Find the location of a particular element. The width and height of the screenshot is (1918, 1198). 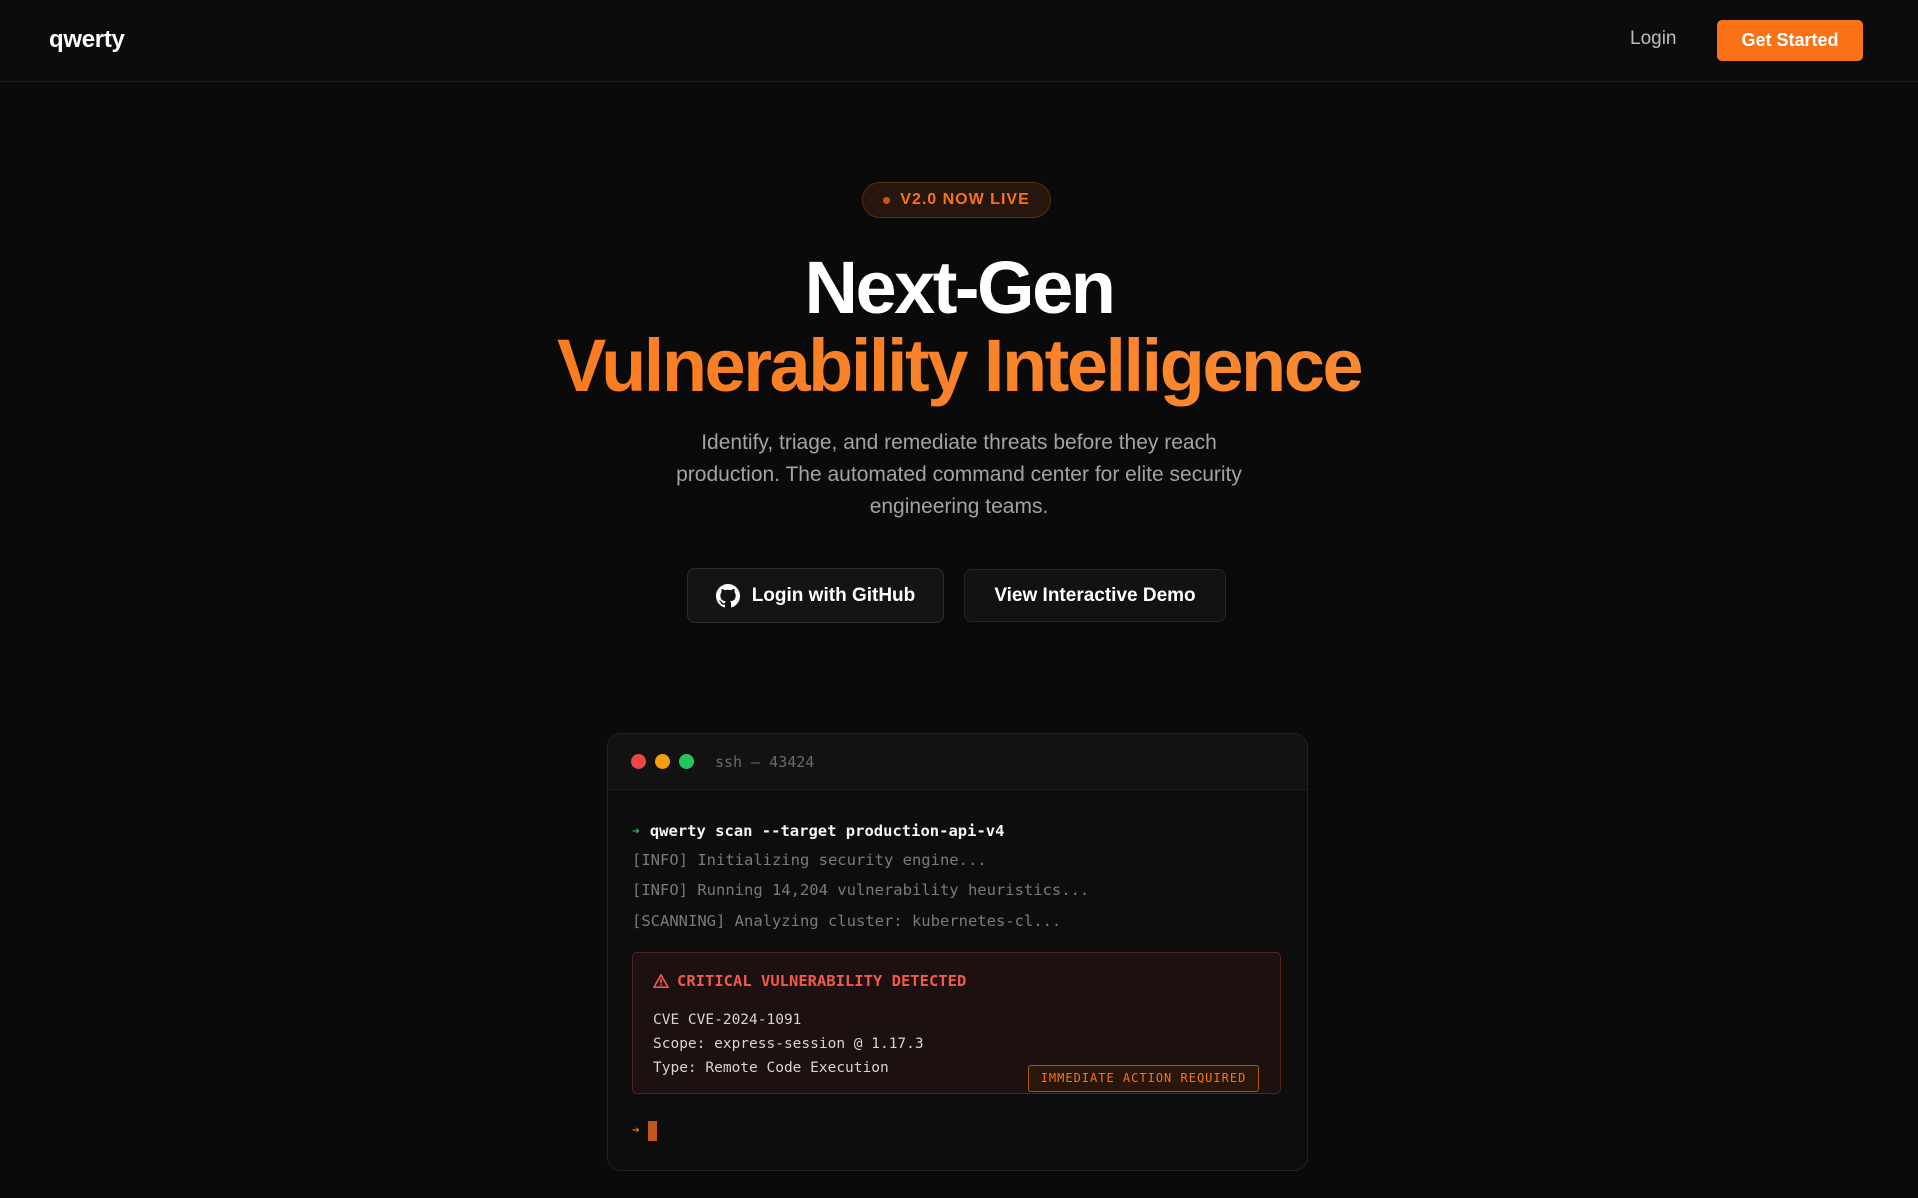

terminal-title: ssh — 43424 is located at coordinates (765, 761).